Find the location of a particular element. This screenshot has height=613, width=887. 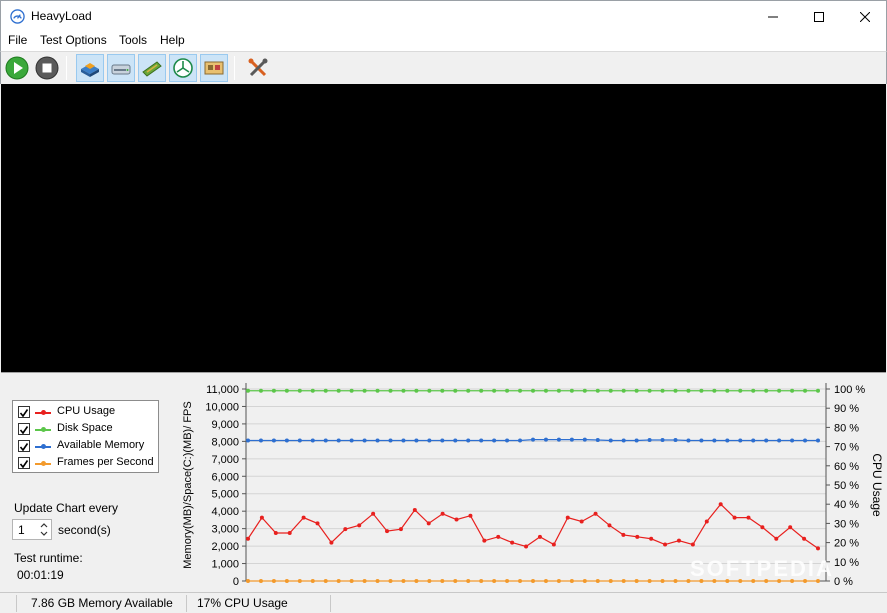

tree-walker-icon is located at coordinates (183, 68).